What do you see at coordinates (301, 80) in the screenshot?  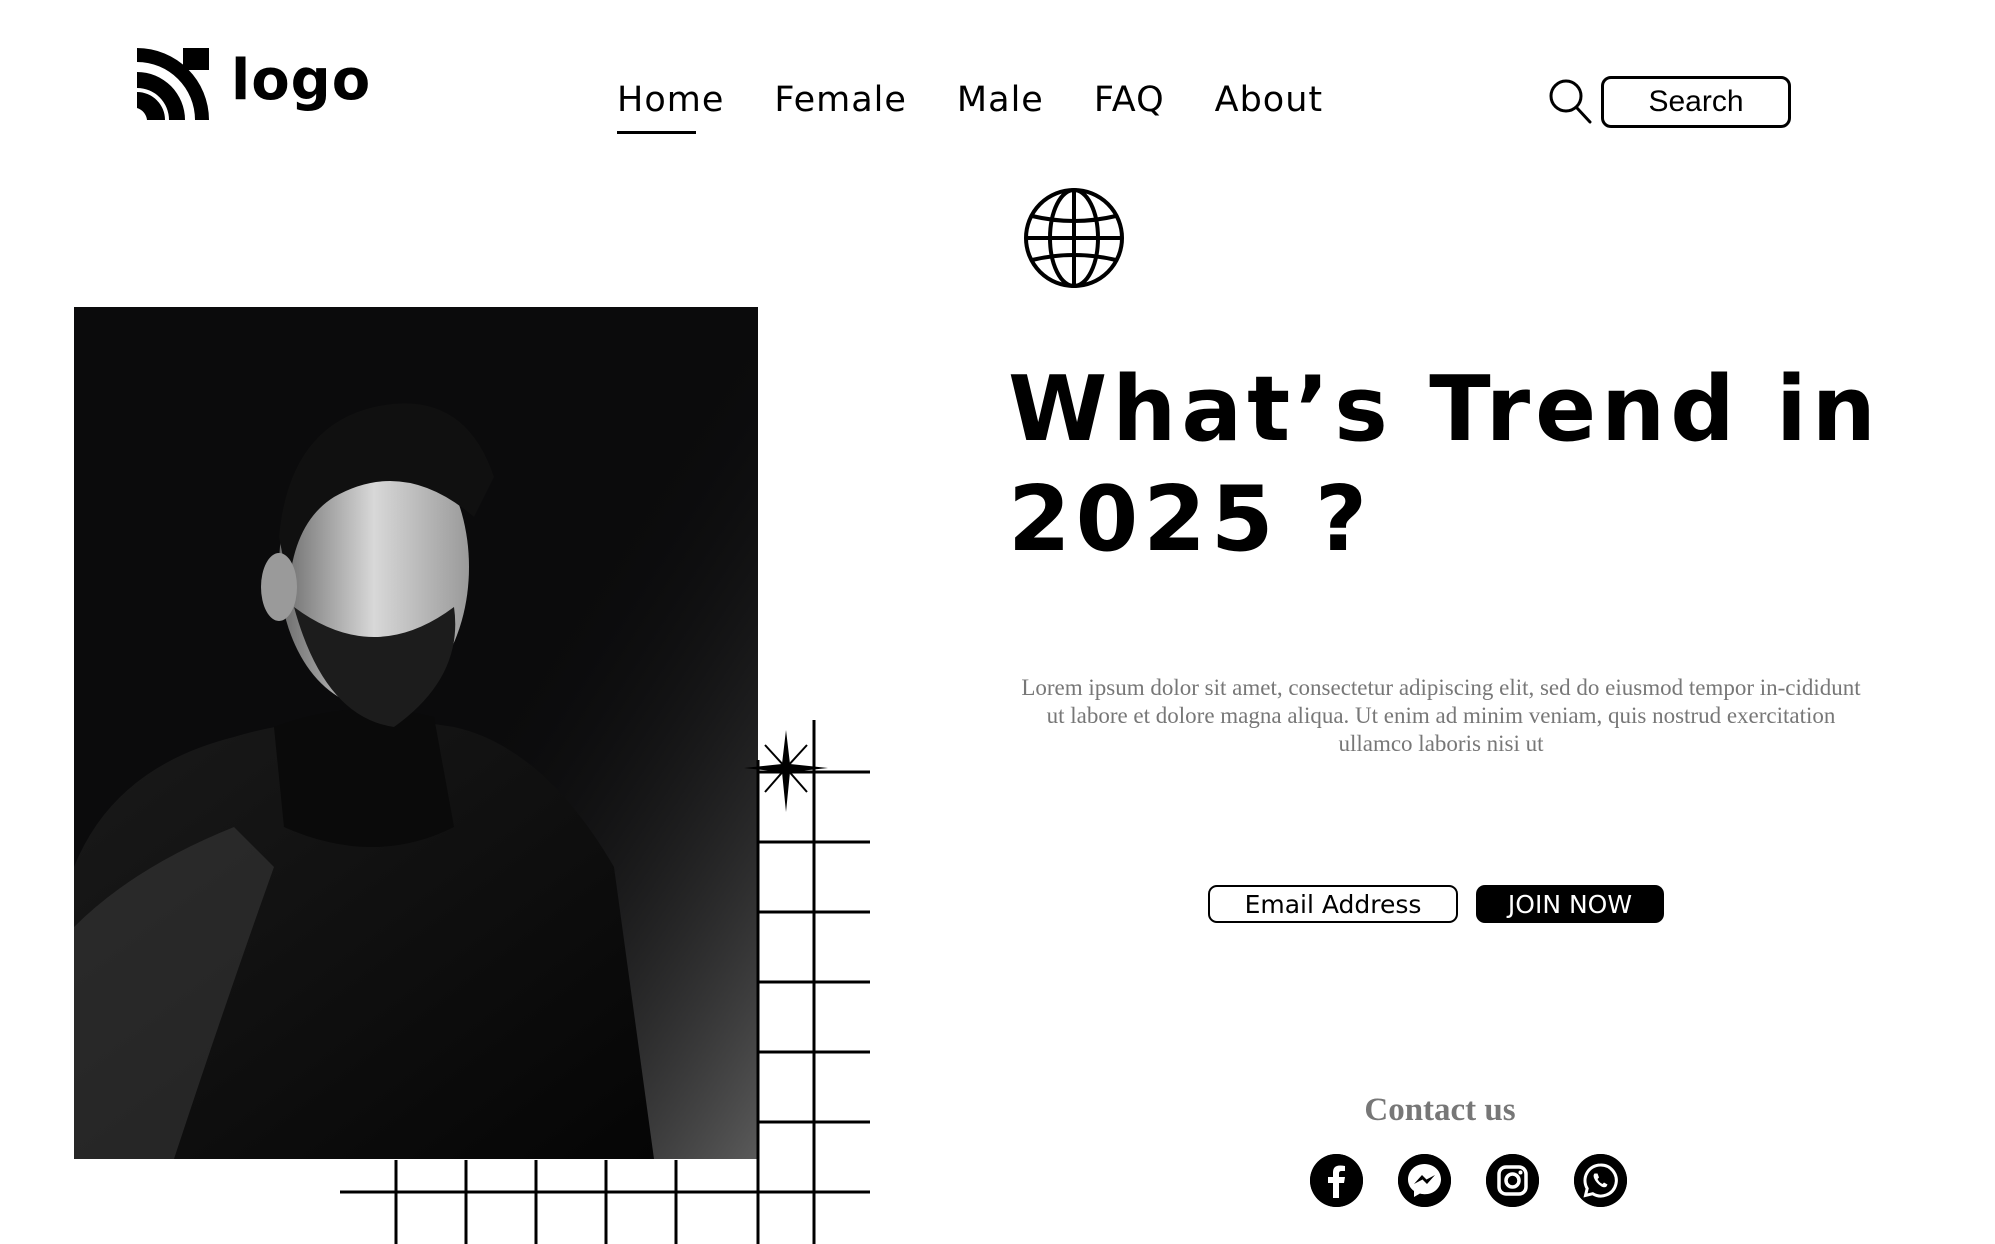 I see `logo-text: logo` at bounding box center [301, 80].